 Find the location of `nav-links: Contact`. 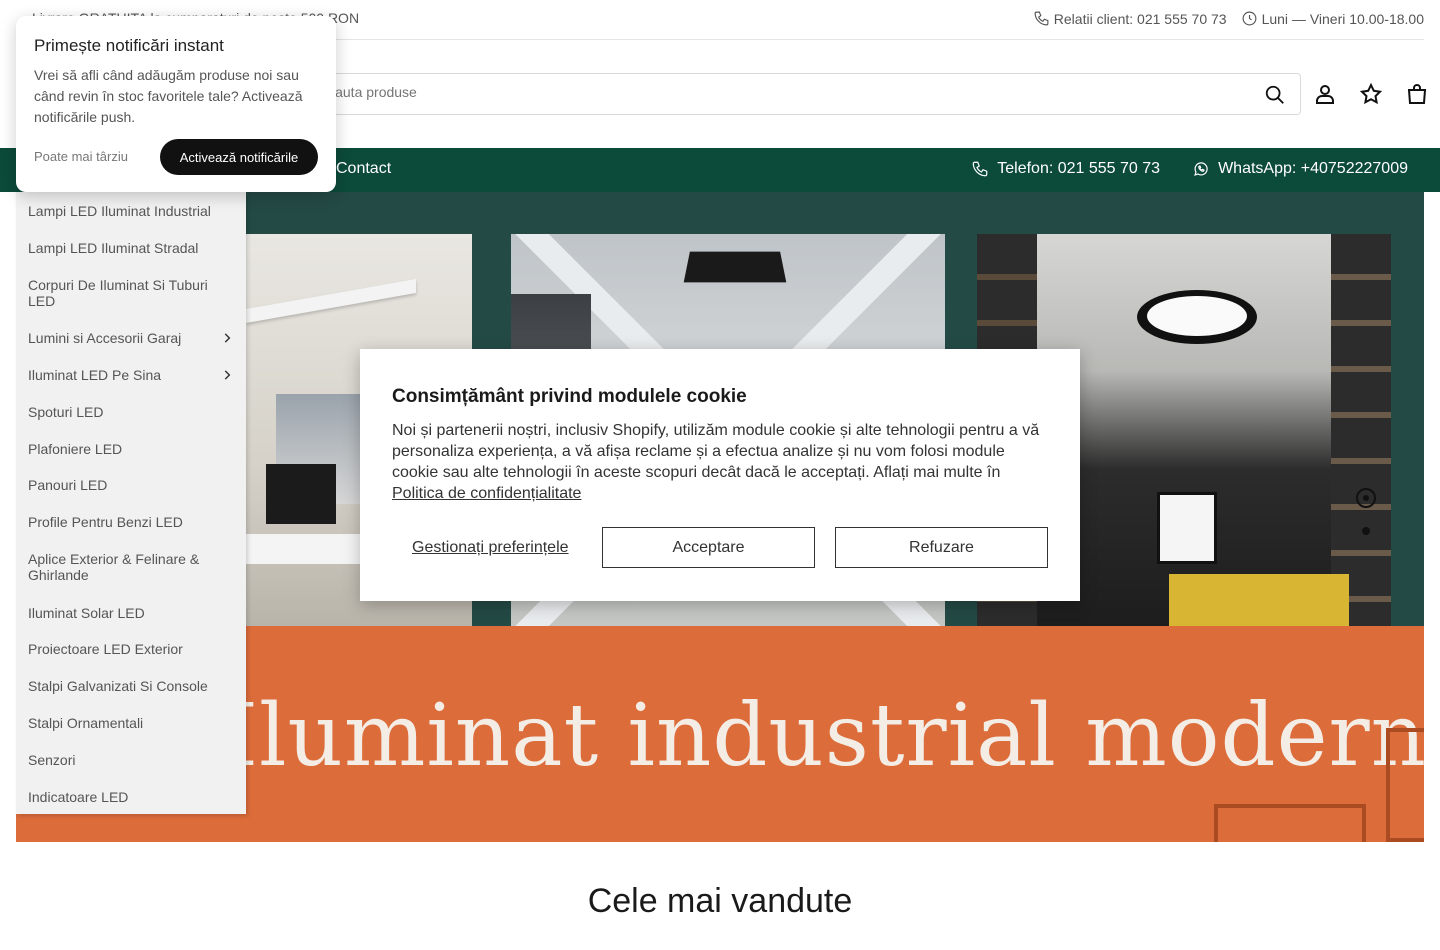

nav-links: Contact is located at coordinates (363, 169).